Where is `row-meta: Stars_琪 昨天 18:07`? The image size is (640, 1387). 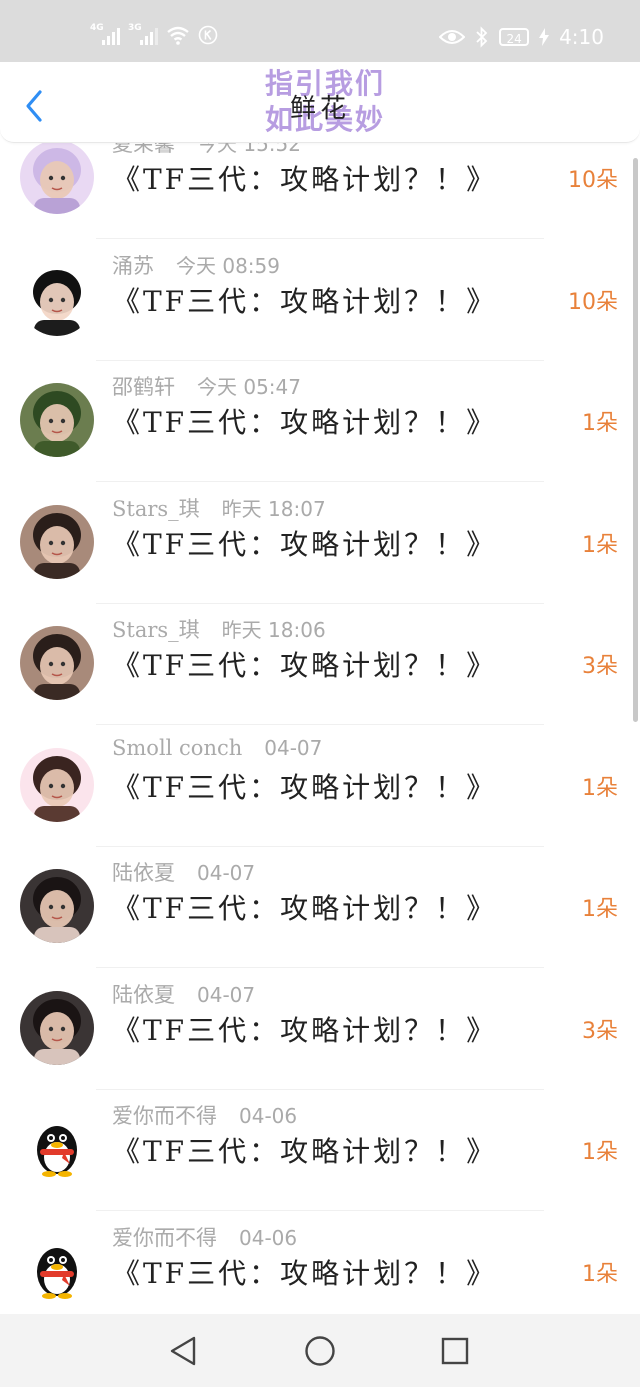 row-meta: Stars_琪 昨天 18:07 is located at coordinates (219, 508).